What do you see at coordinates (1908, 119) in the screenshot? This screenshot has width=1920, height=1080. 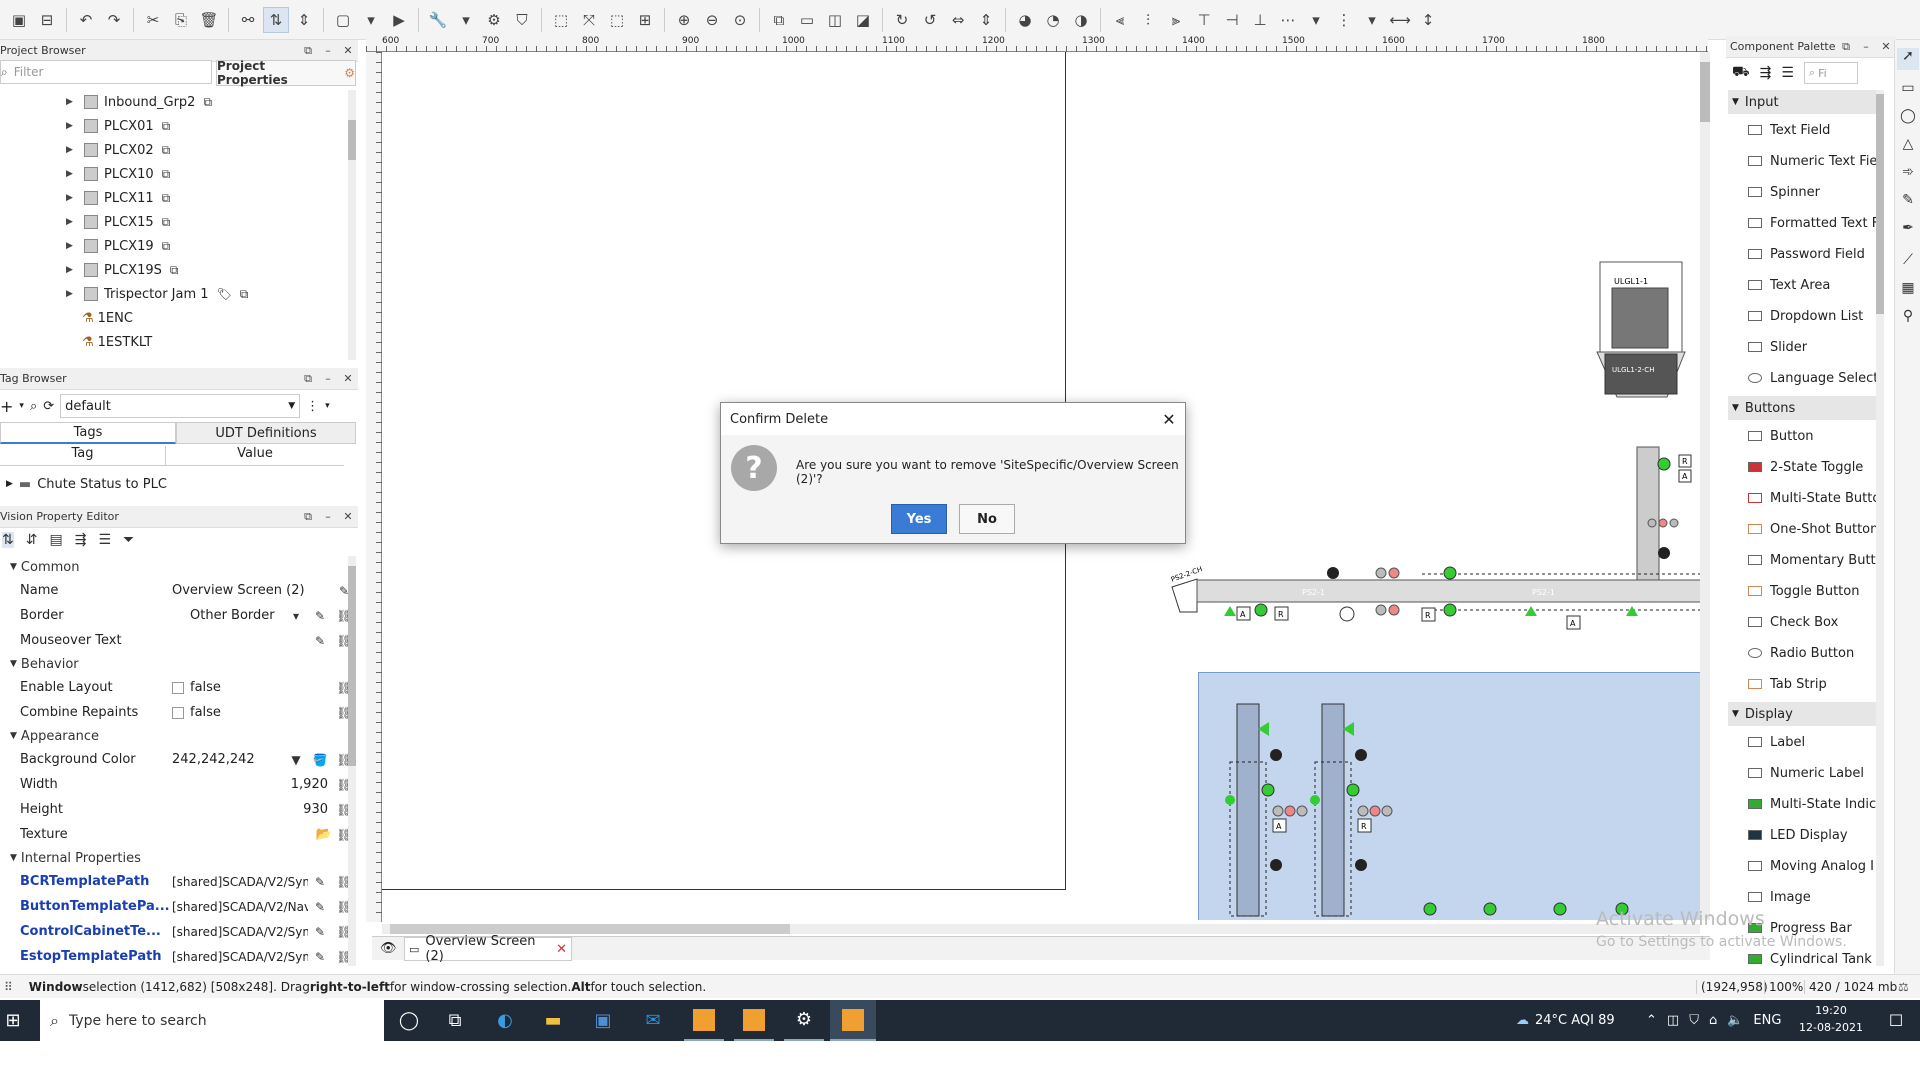 I see `comment-tool-icon: ◯` at bounding box center [1908, 119].